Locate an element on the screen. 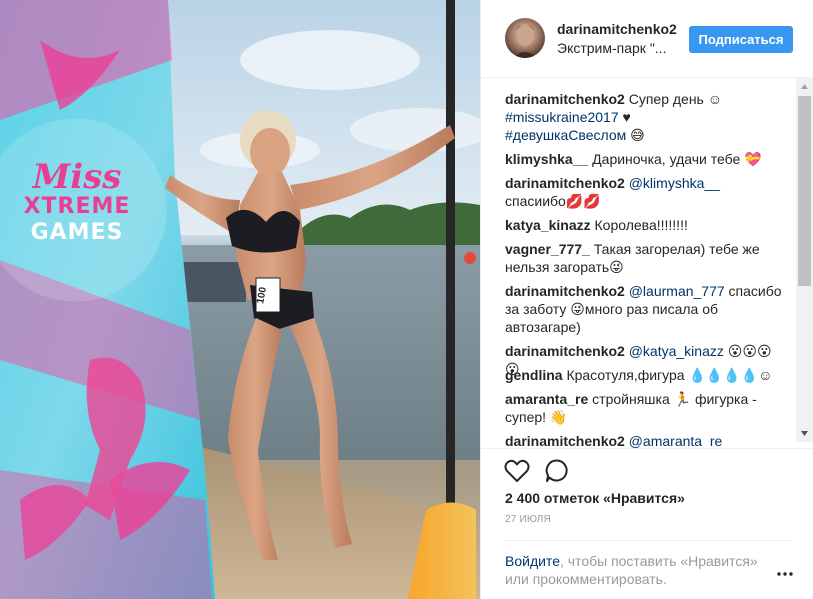  comment-text: ♥ is located at coordinates (624, 117).